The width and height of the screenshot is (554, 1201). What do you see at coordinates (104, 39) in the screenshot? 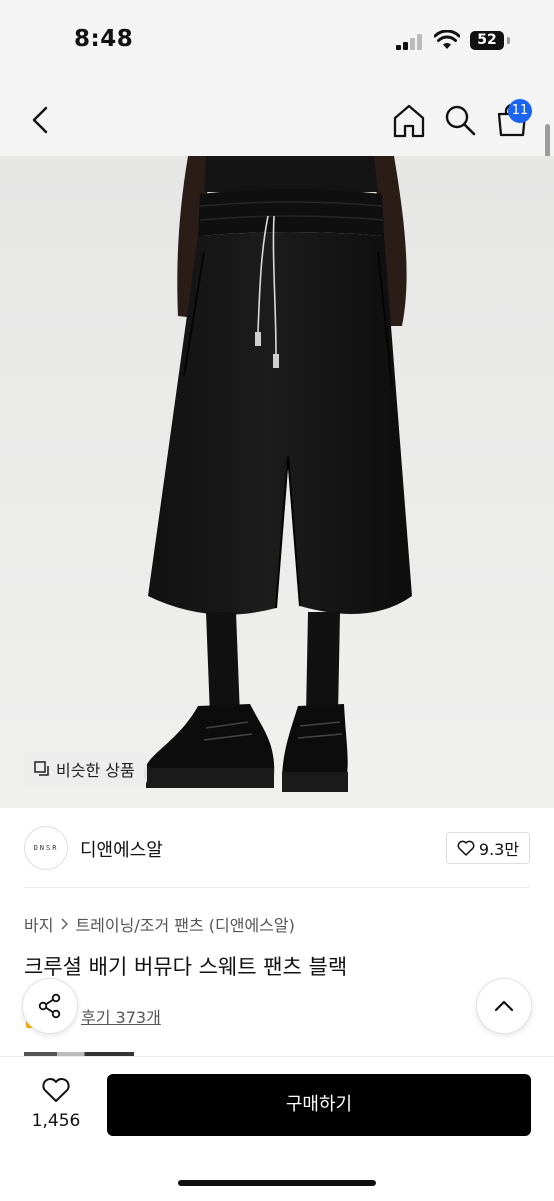
I see `status-time: 8:48` at bounding box center [104, 39].